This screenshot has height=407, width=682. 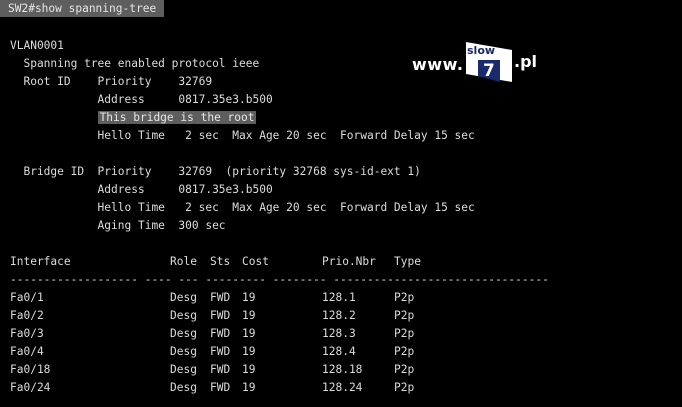 I want to click on logo-www-text: www., so click(x=438, y=64).